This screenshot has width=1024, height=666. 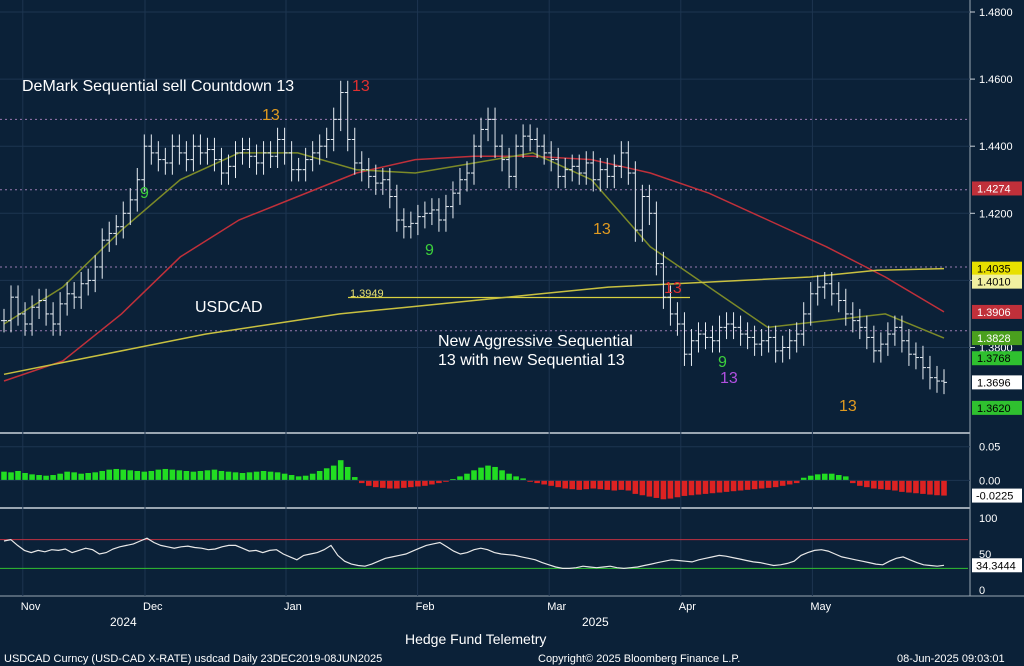 What do you see at coordinates (997, 298) in the screenshot?
I see `y-axis-area` at bounding box center [997, 298].